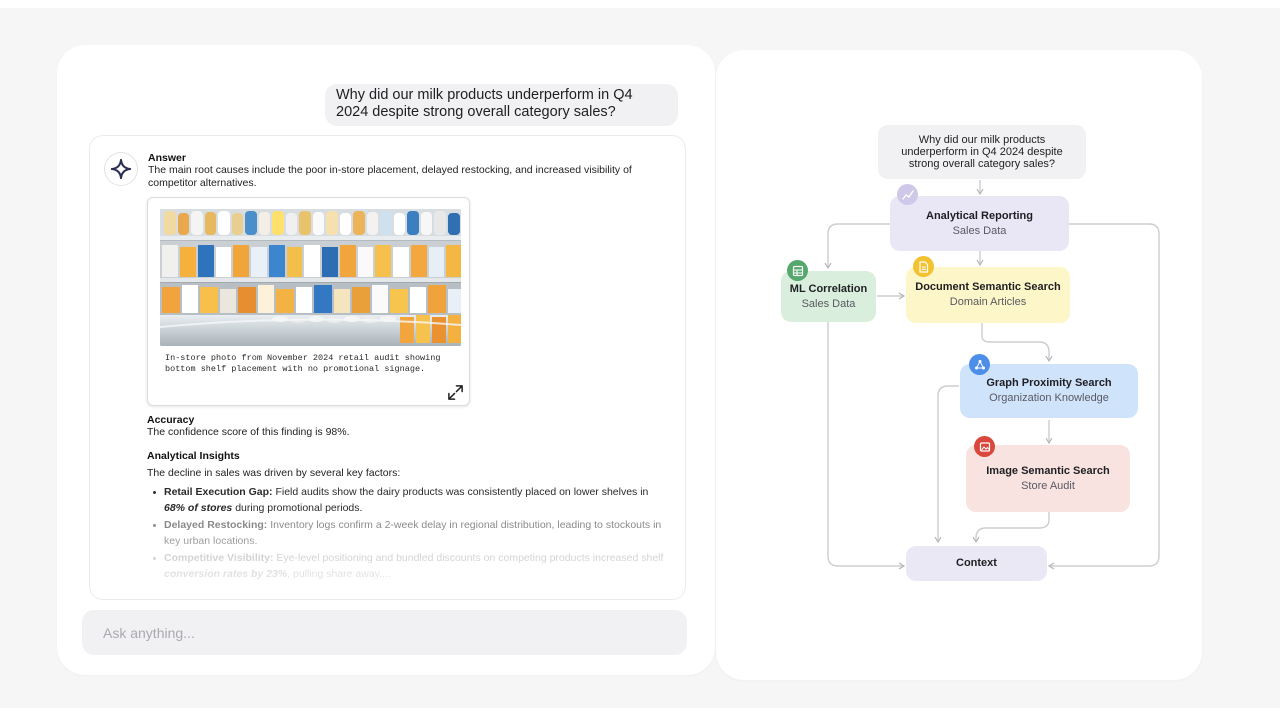  What do you see at coordinates (923, 266) in the screenshot?
I see `document-icon` at bounding box center [923, 266].